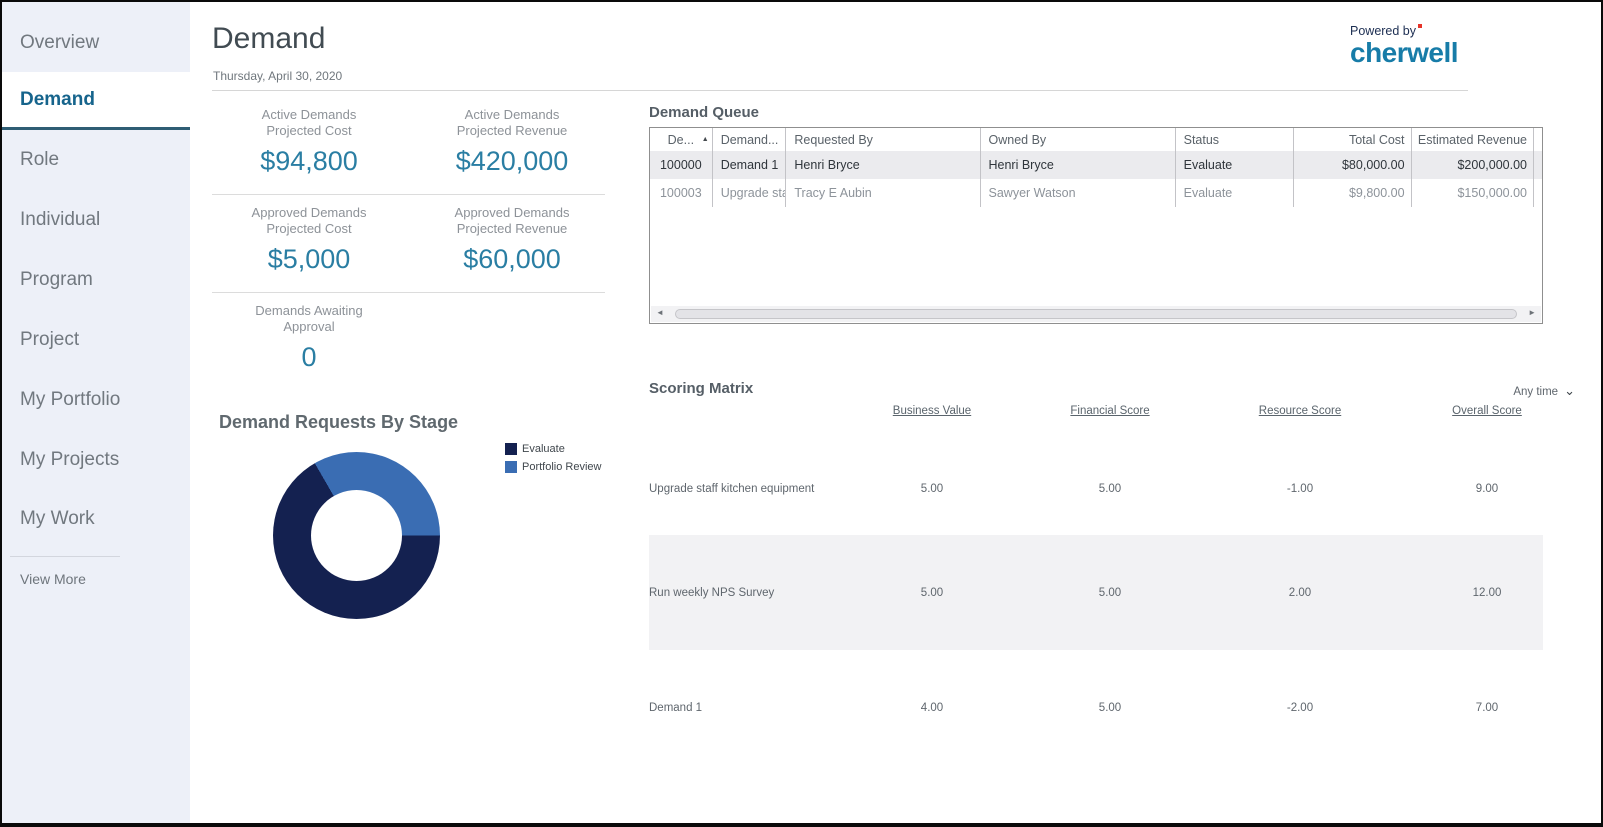 This screenshot has width=1603, height=827. I want to click on column-header-overall-score: Overall Score, so click(1487, 411).